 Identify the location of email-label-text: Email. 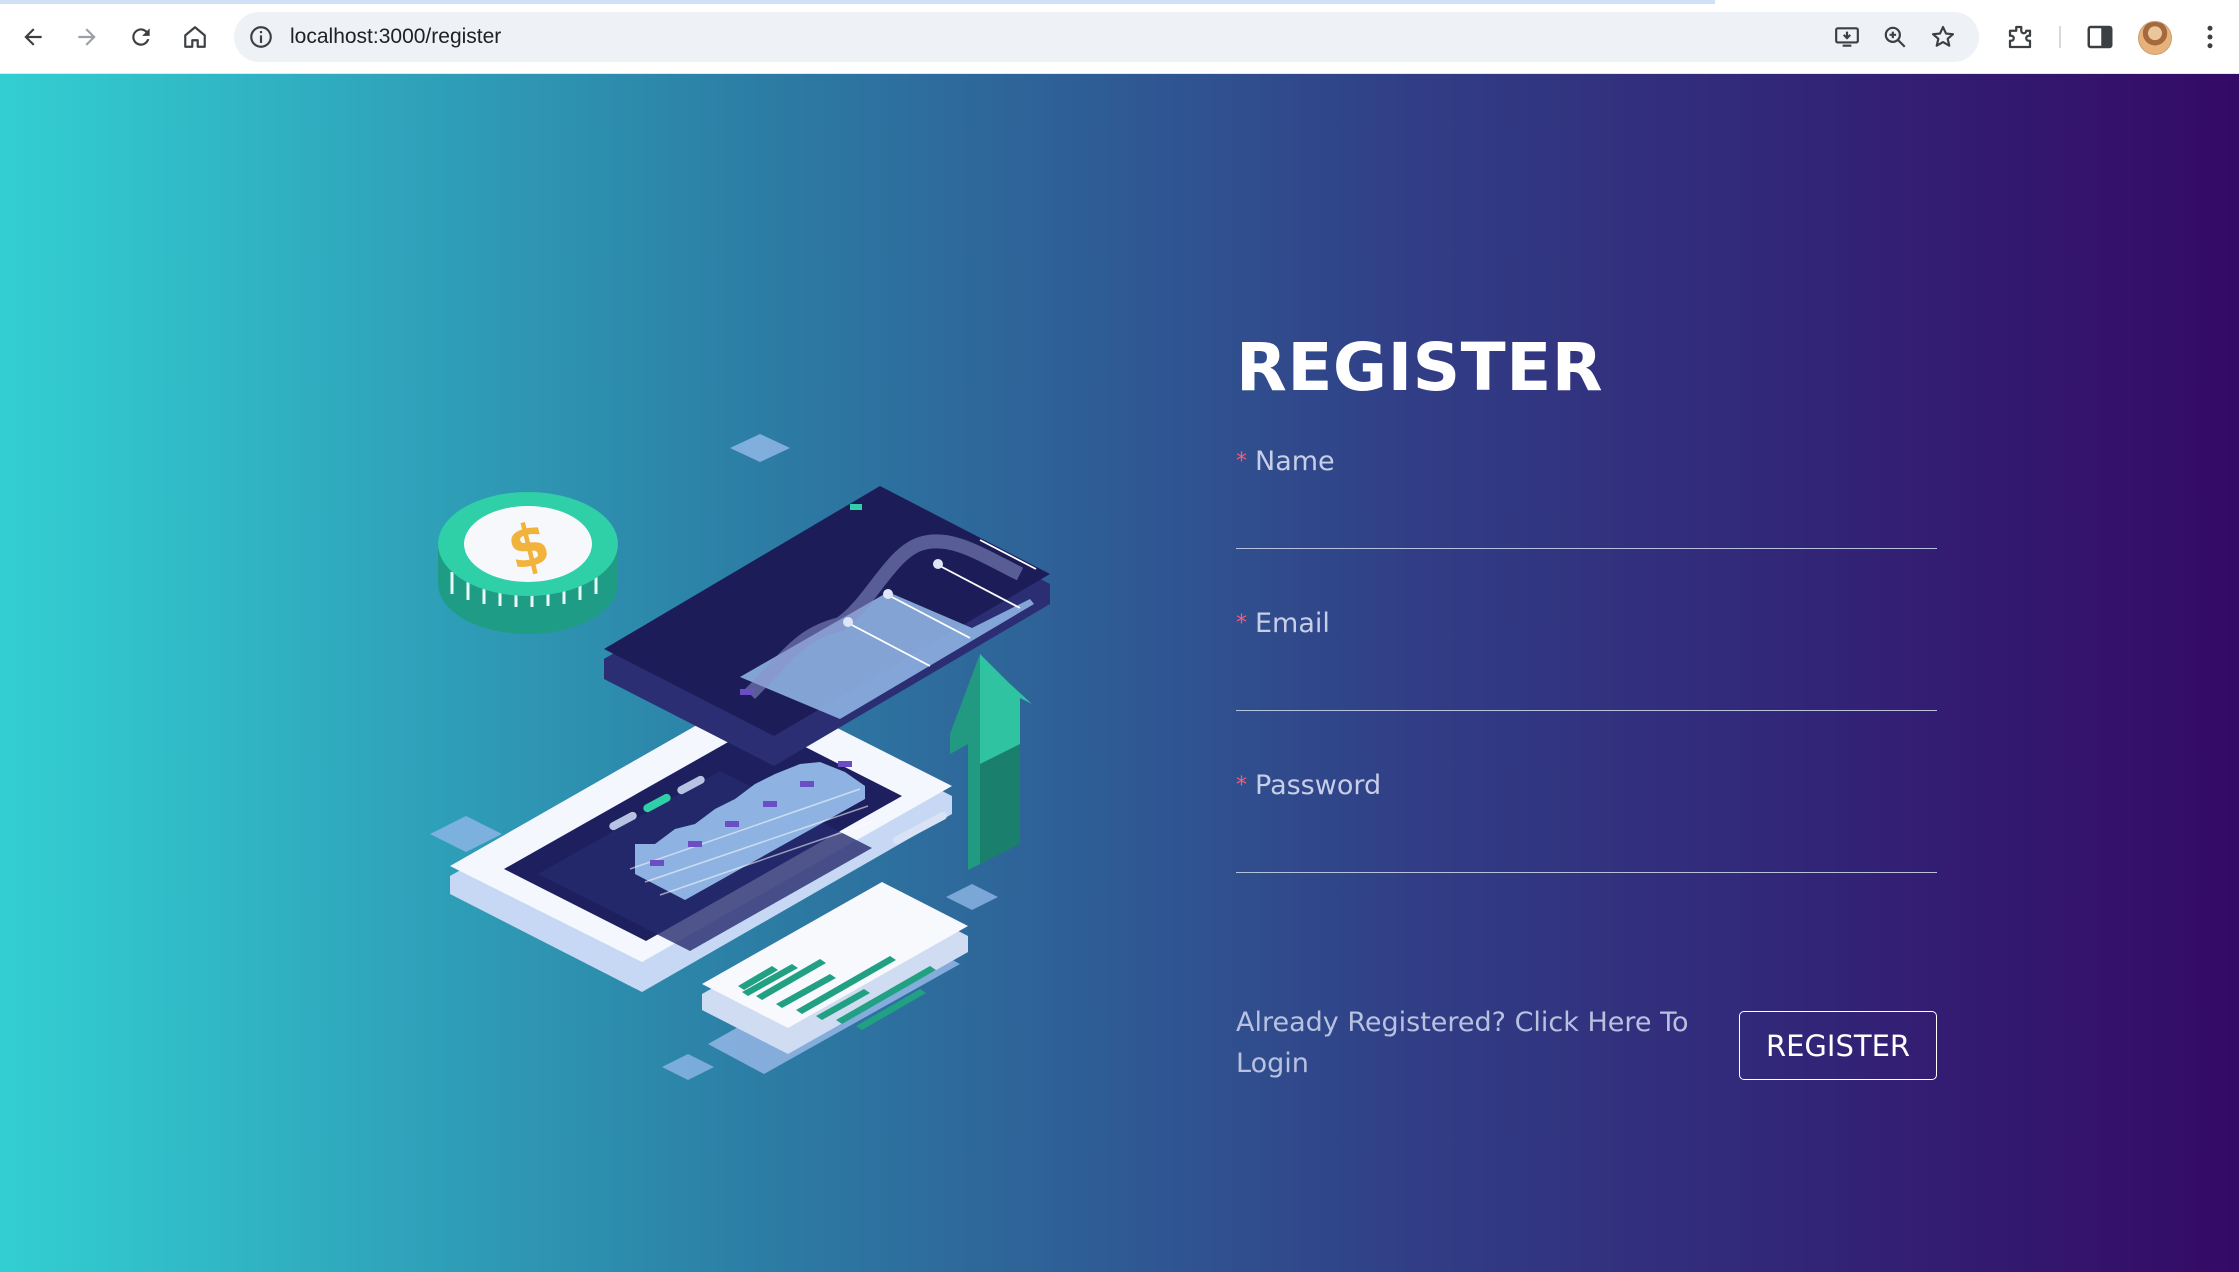
(1292, 623).